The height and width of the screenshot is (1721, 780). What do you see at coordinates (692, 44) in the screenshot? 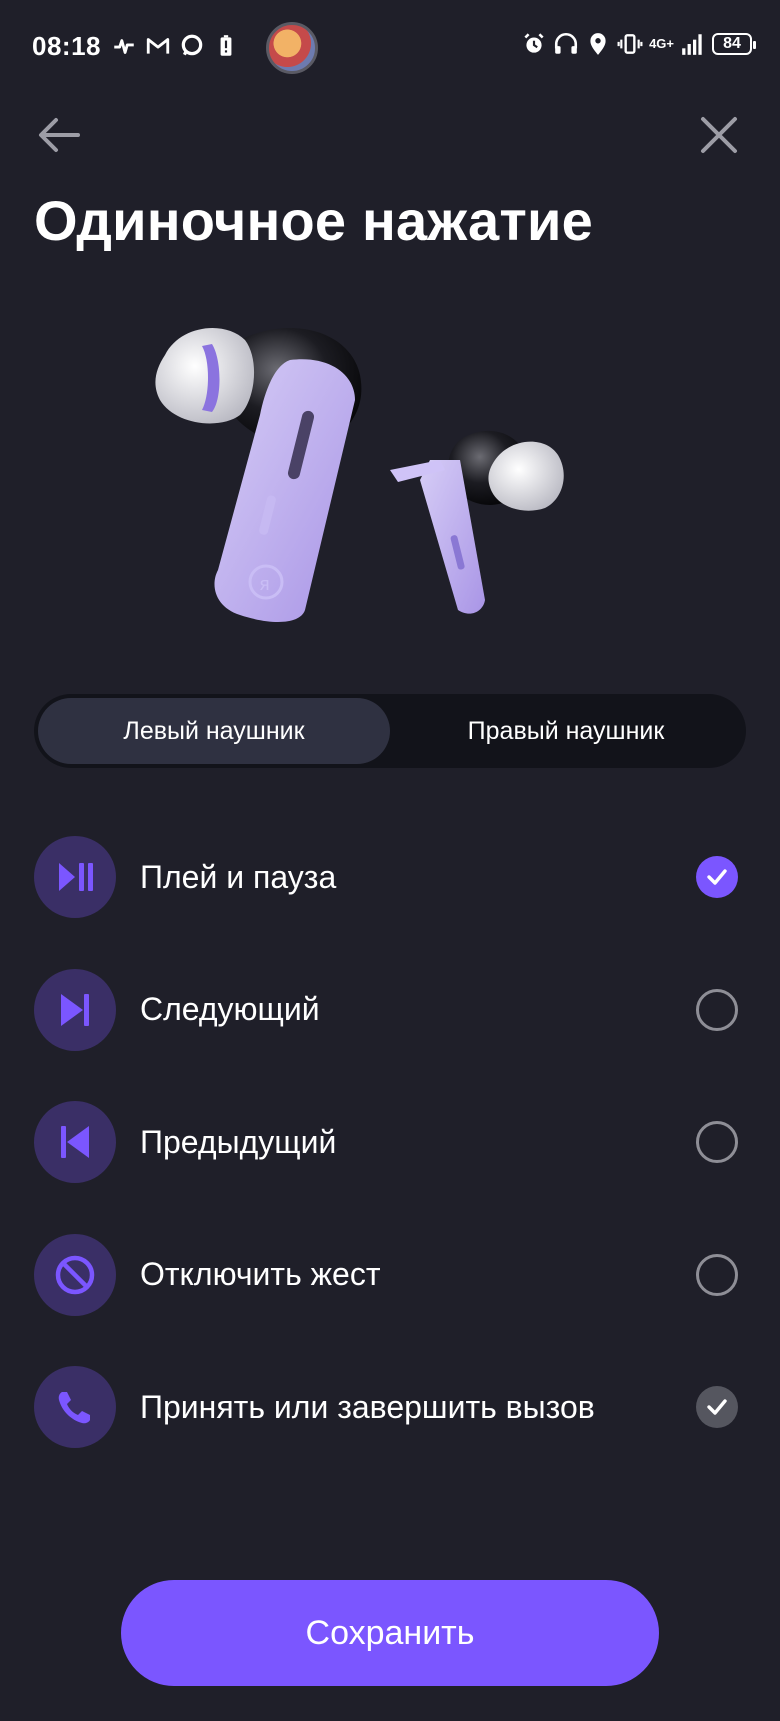
I see `signal-icon` at bounding box center [692, 44].